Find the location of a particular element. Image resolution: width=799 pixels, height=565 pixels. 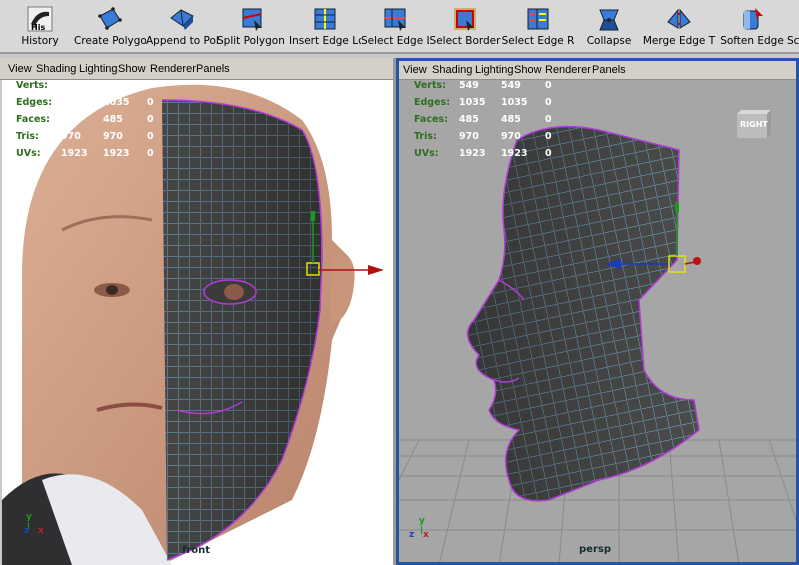

select-edge-loop-icon is located at coordinates (395, 19).